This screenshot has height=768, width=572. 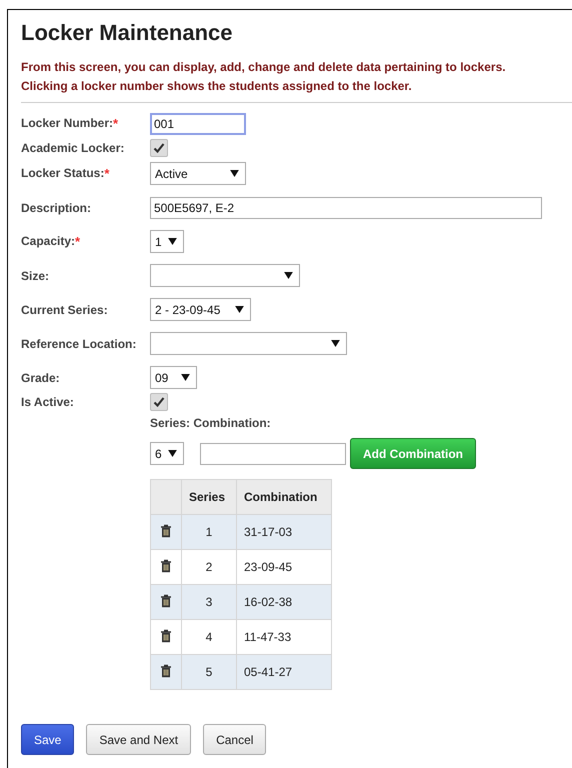 What do you see at coordinates (264, 67) in the screenshot?
I see `intro-text: From this screen, you can display, add, change and delete data pertaining to lockers.` at bounding box center [264, 67].